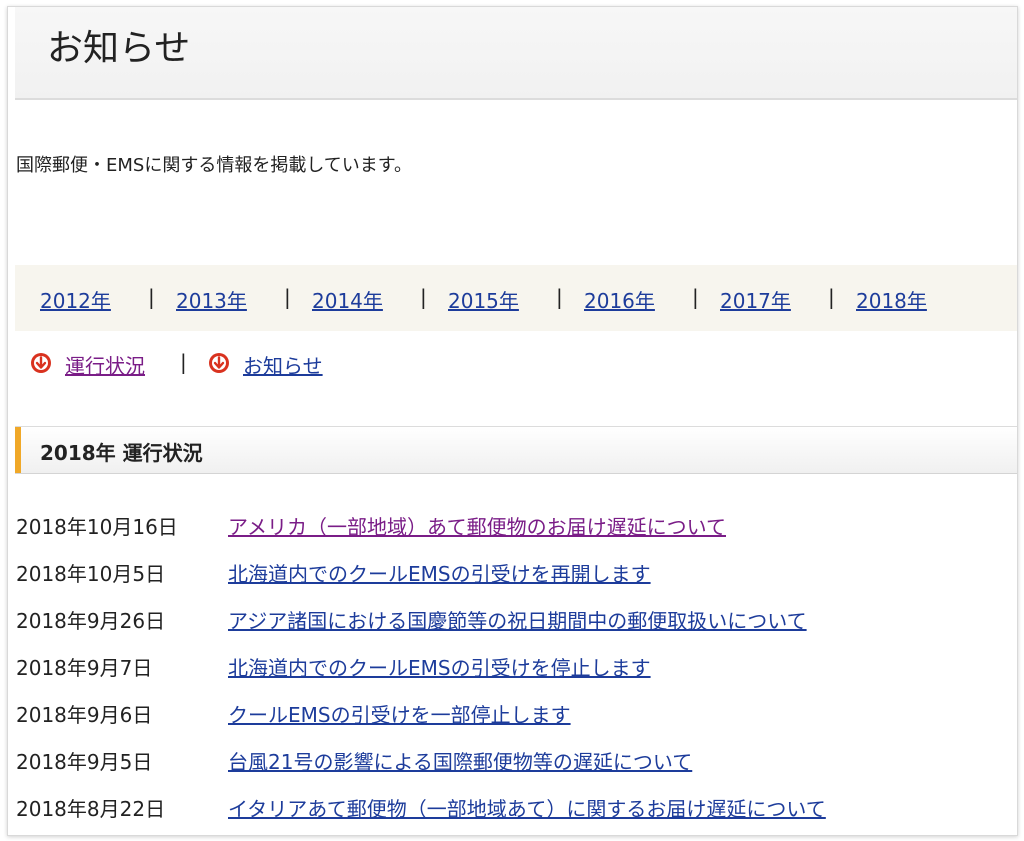  What do you see at coordinates (619, 299) in the screenshot?
I see `year-link-2016: 2016年` at bounding box center [619, 299].